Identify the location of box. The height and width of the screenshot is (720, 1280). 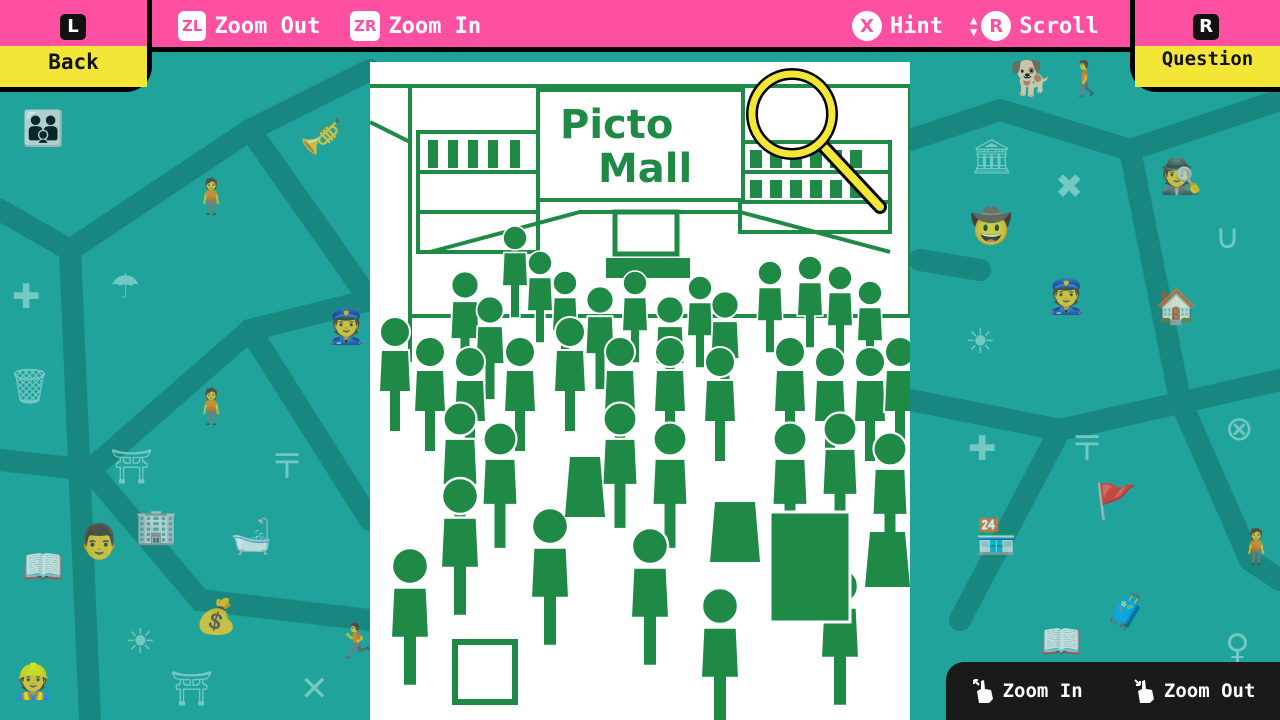
(810, 567).